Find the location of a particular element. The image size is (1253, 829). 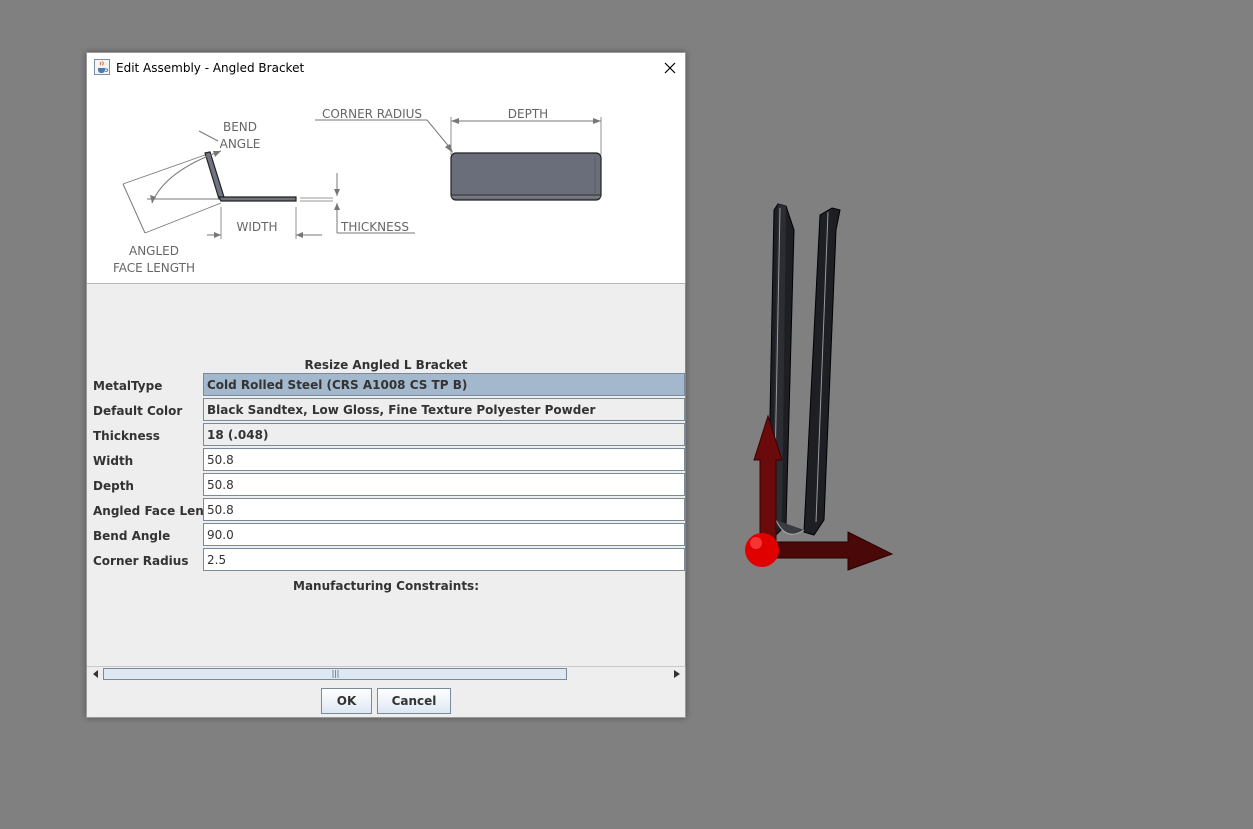

label-metal-type: MetalType is located at coordinates (128, 386).